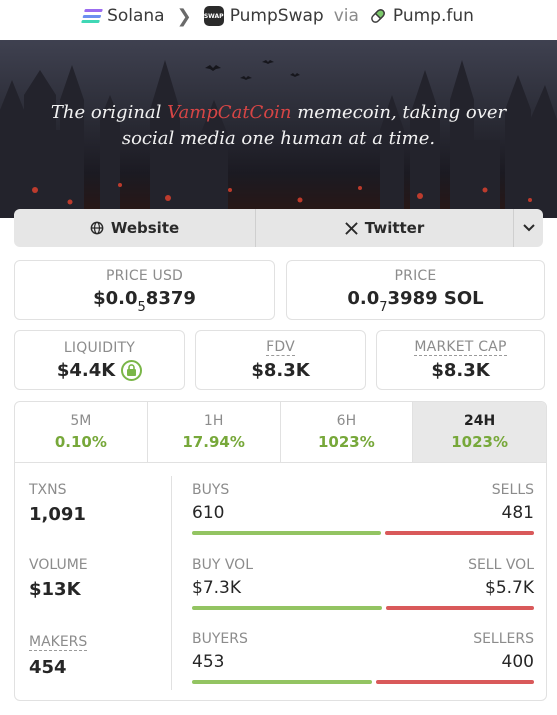 The image size is (557, 715). I want to click on price-native-zeros: 7, so click(383, 308).